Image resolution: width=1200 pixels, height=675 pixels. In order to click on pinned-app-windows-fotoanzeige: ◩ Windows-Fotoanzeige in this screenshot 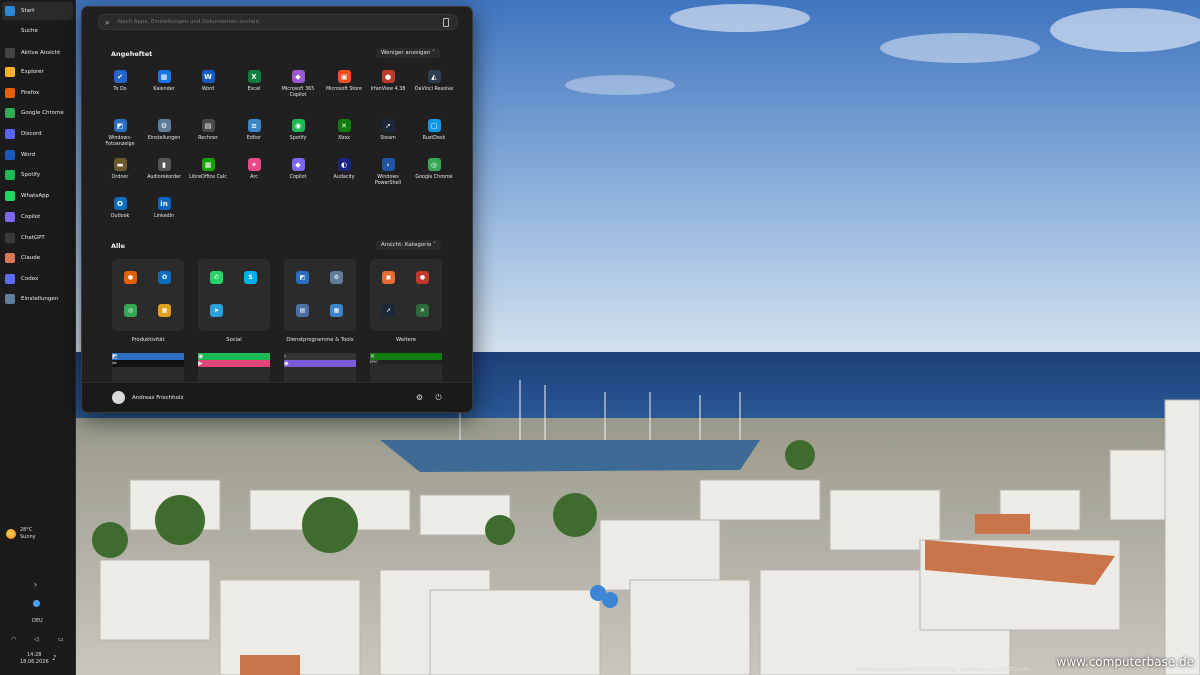, I will do `click(120, 136)`.